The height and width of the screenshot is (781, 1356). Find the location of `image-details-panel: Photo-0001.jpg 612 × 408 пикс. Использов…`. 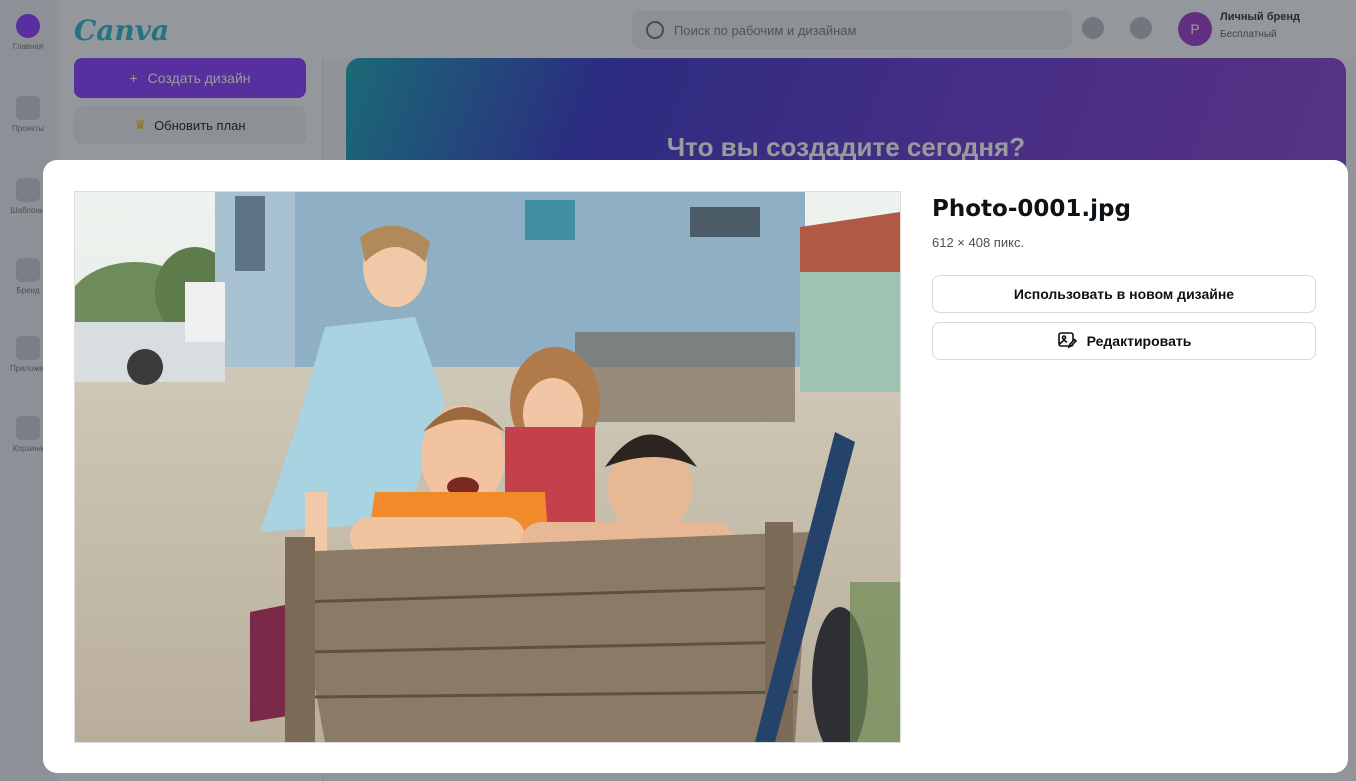

image-details-panel: Photo-0001.jpg 612 × 408 пикс. Использов… is located at coordinates (1124, 276).